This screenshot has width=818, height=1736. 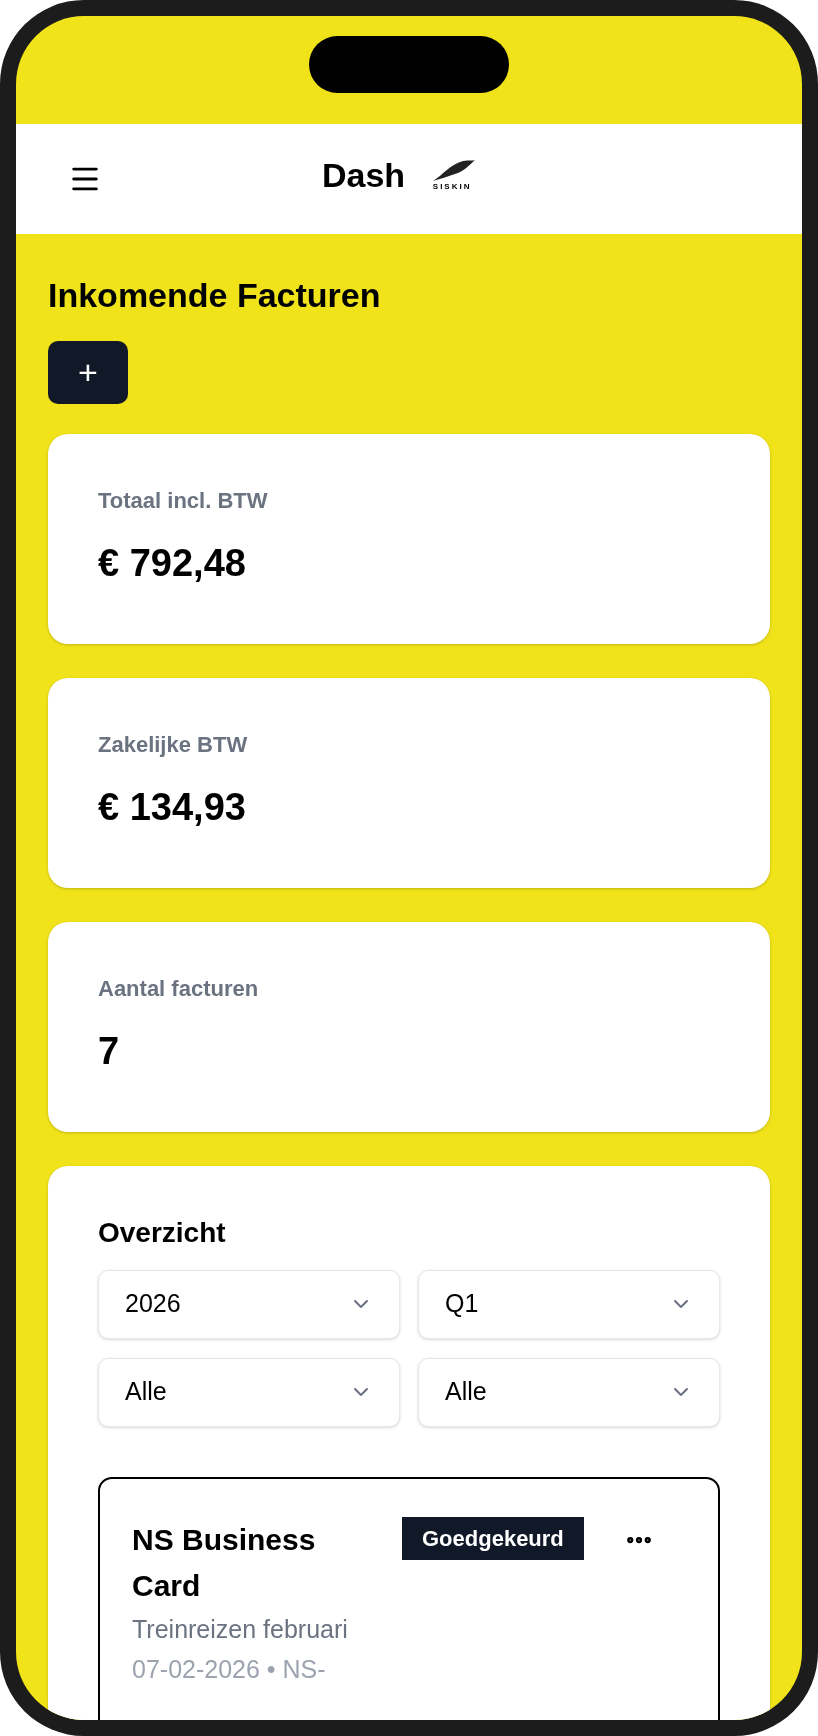 What do you see at coordinates (109, 1051) in the screenshot?
I see `stat-value: 7` at bounding box center [109, 1051].